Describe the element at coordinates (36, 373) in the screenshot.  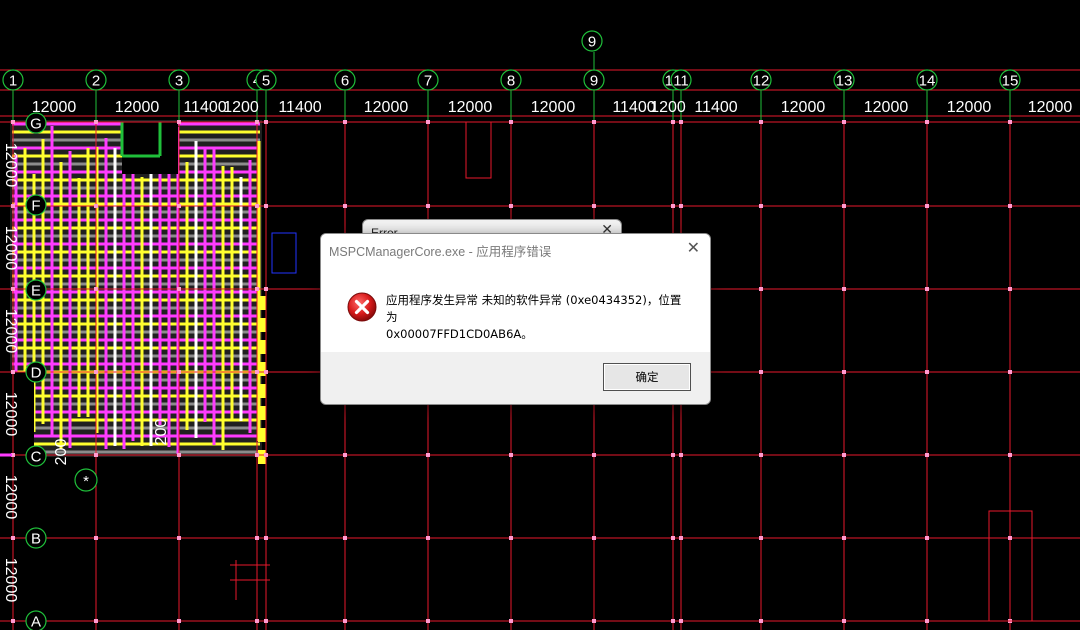
I see `axis-bubble-label: D` at that location.